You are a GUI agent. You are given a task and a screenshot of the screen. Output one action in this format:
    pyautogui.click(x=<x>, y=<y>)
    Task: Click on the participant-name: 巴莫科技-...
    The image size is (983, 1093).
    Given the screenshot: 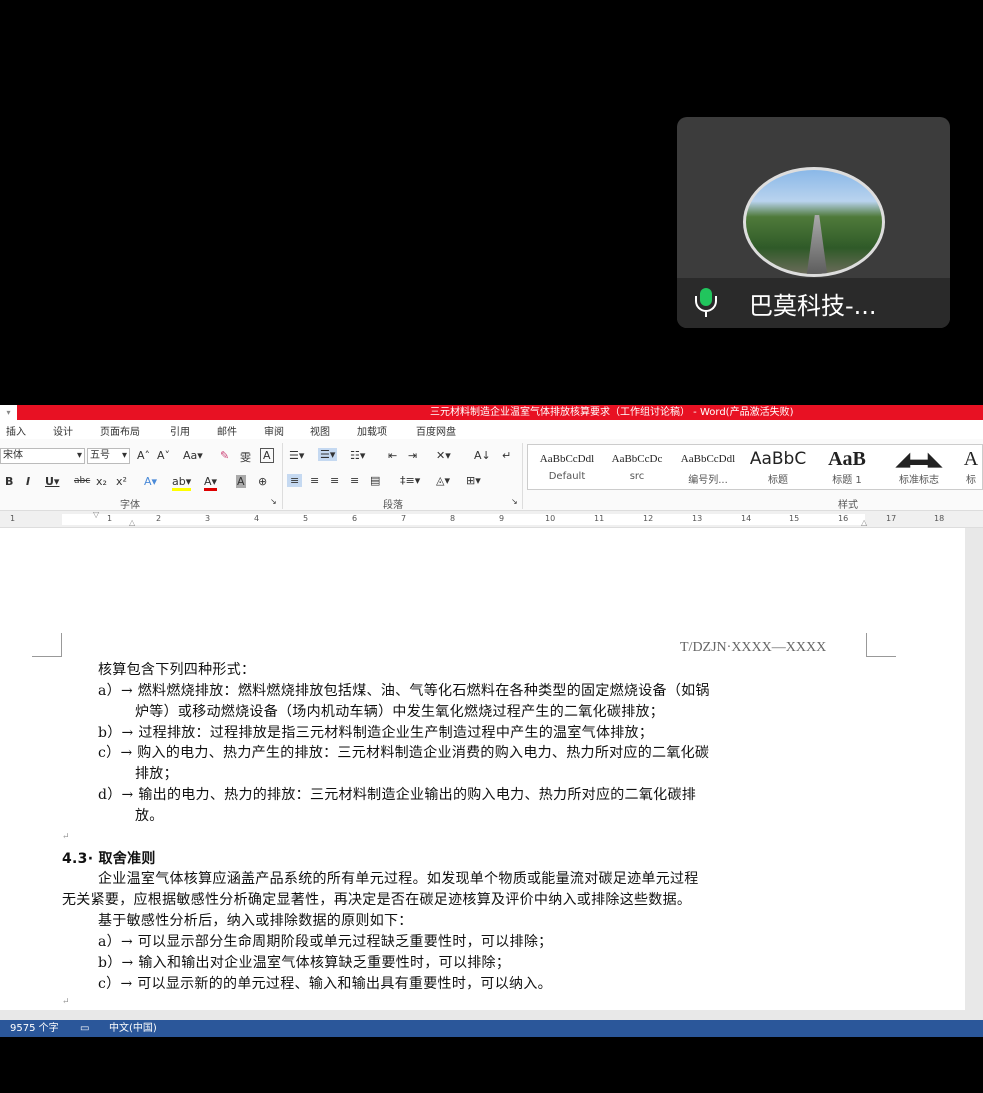 What is the action you would take?
    pyautogui.click(x=813, y=306)
    